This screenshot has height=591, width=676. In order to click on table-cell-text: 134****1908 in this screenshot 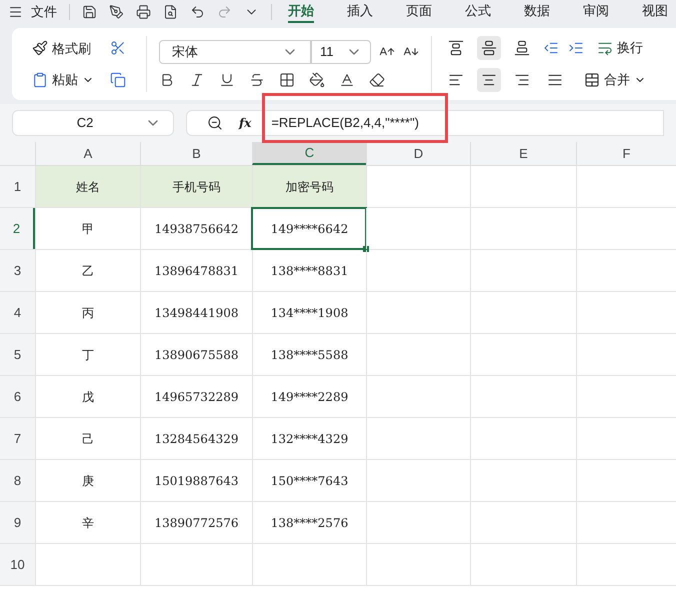, I will do `click(309, 313)`.